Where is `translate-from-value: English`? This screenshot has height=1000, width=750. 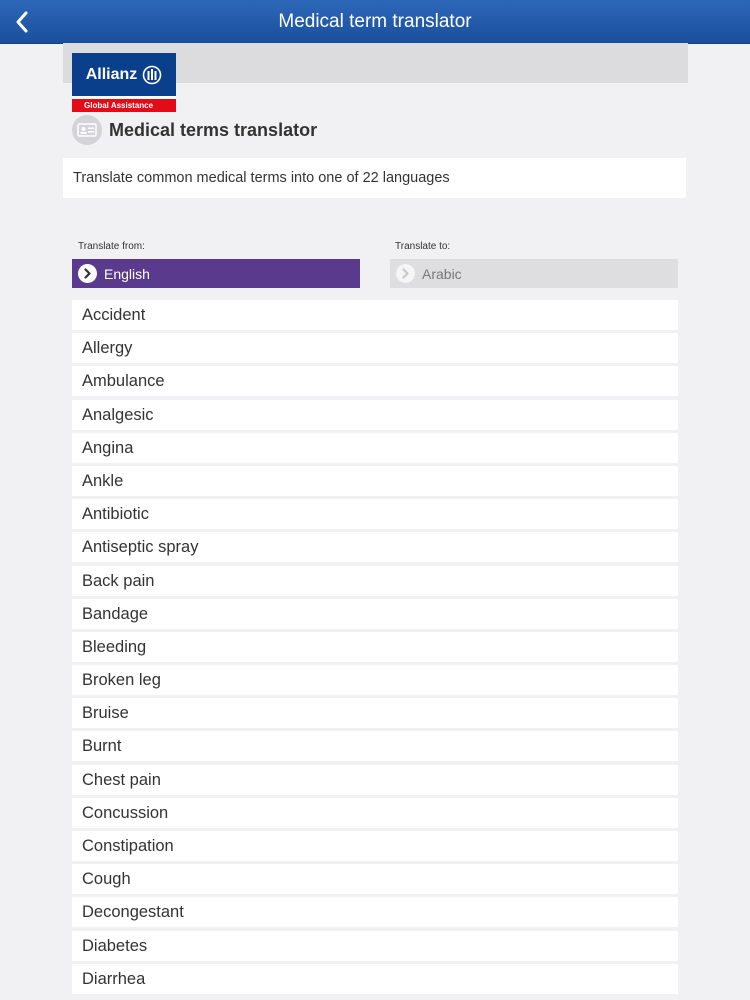
translate-from-value: English is located at coordinates (127, 273).